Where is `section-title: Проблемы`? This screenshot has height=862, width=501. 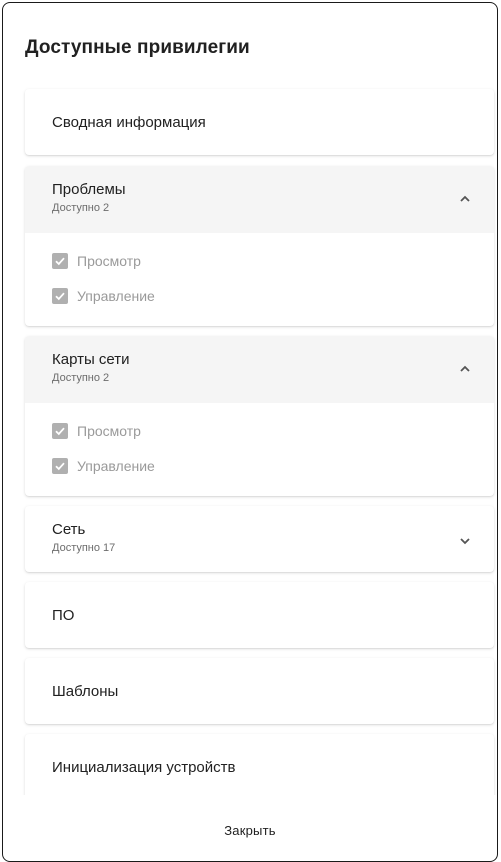 section-title: Проблемы is located at coordinates (89, 189).